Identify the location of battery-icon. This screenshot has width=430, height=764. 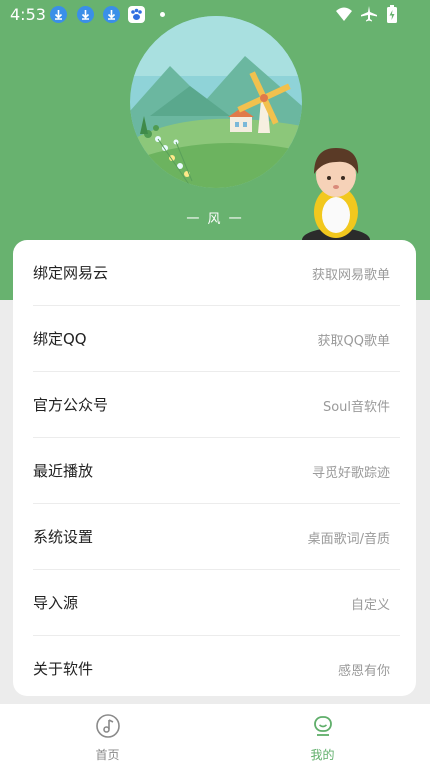
(392, 16).